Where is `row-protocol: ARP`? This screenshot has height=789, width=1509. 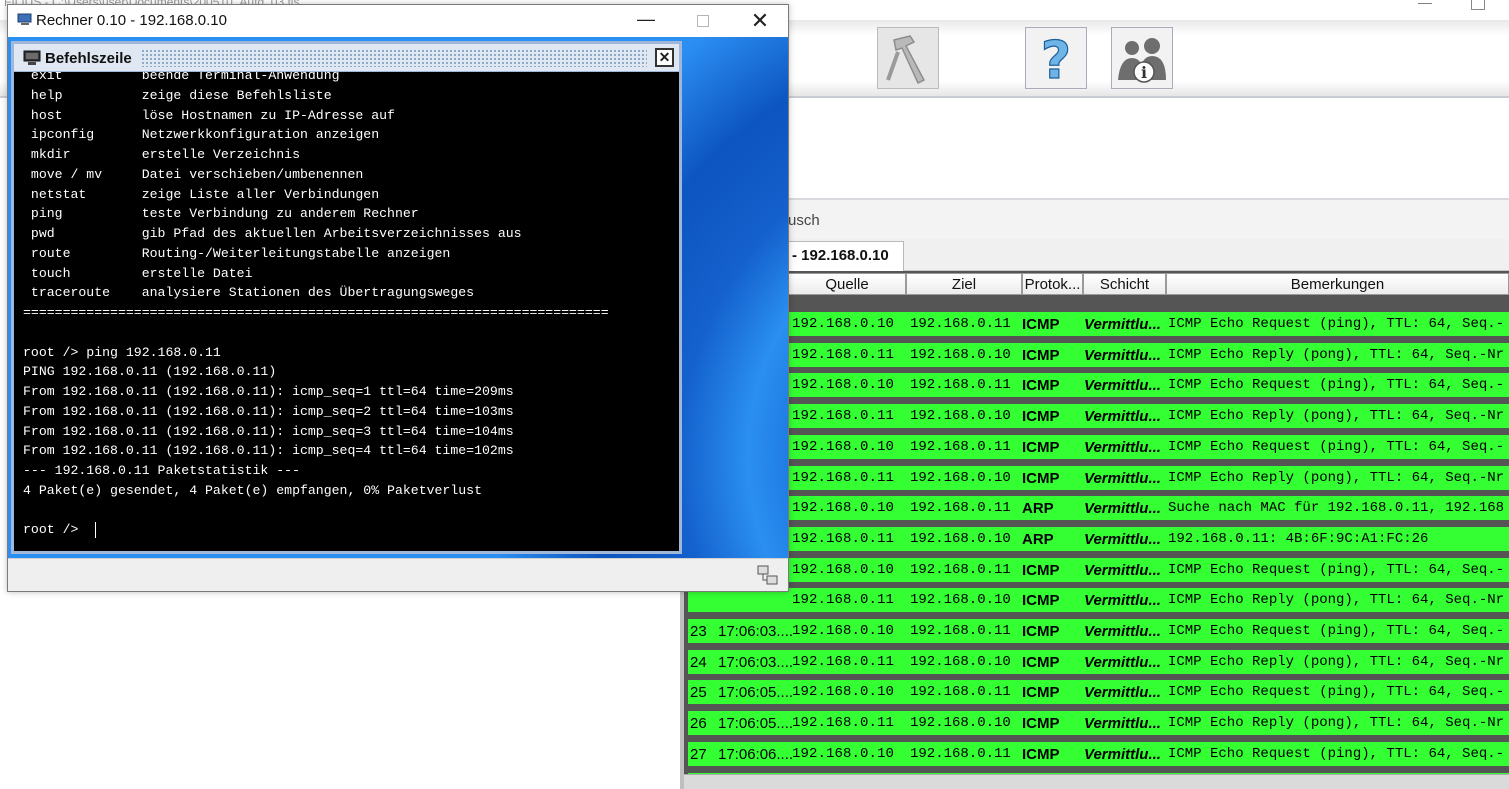
row-protocol: ARP is located at coordinates (1038, 539).